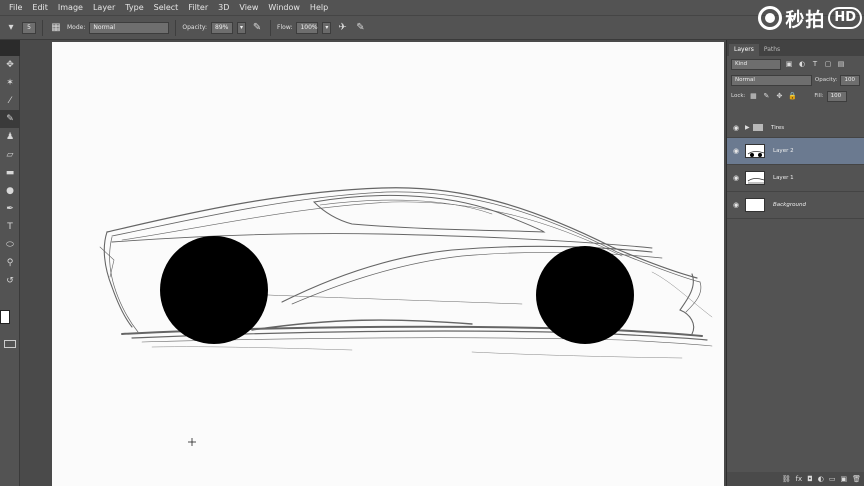  Describe the element at coordinates (104, 7) in the screenshot. I see `menu-layer: Layer` at that location.